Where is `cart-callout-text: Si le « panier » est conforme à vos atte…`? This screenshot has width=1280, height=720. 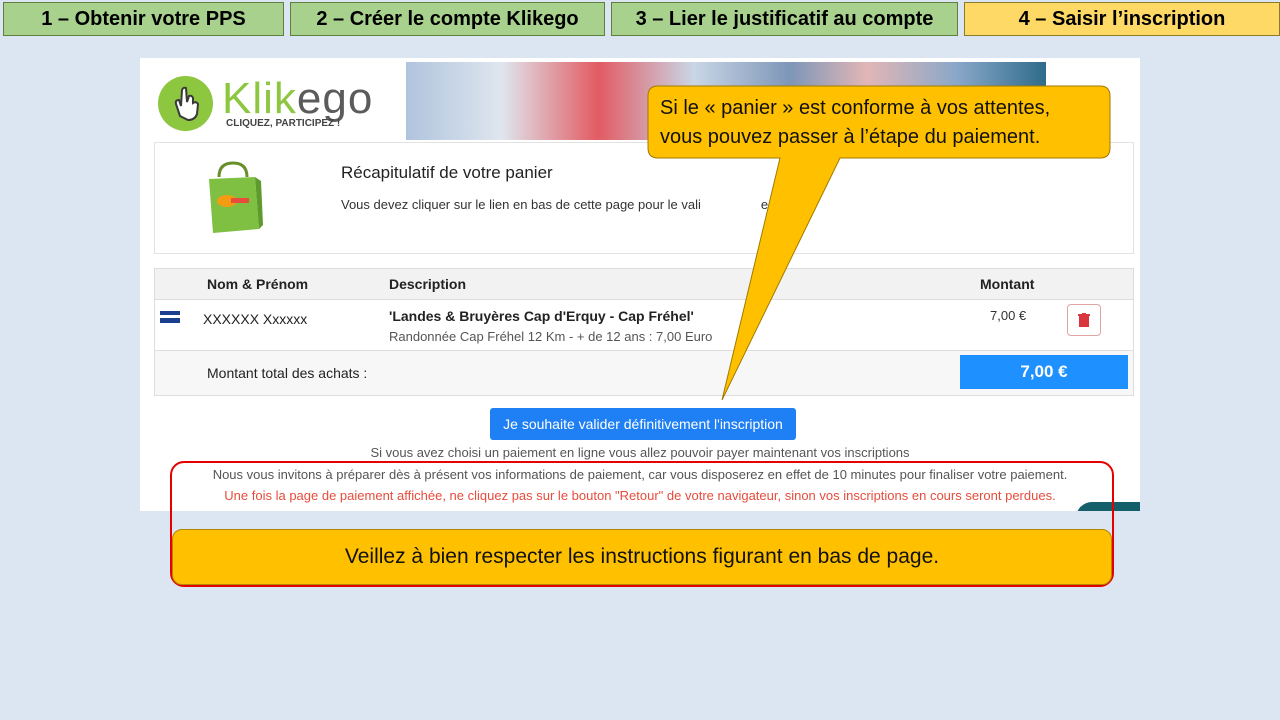
cart-callout-text: Si le « panier » est conforme à vos atte… is located at coordinates (855, 122).